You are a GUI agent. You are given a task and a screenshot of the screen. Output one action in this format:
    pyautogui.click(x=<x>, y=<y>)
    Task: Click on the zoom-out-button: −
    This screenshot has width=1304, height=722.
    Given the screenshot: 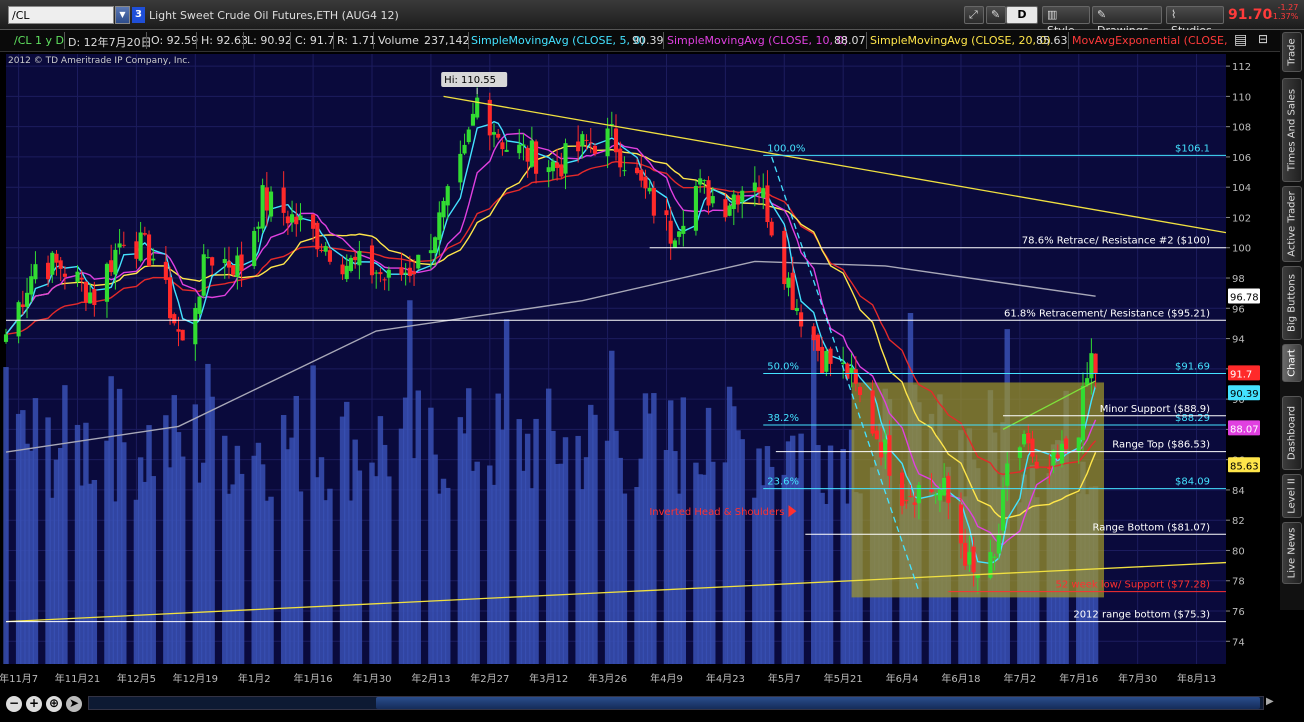 What is the action you would take?
    pyautogui.click(x=14, y=704)
    